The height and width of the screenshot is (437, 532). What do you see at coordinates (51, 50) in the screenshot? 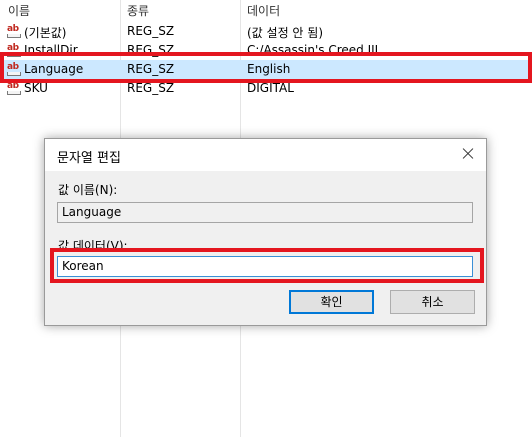
I see `row-name: InstallDir` at bounding box center [51, 50].